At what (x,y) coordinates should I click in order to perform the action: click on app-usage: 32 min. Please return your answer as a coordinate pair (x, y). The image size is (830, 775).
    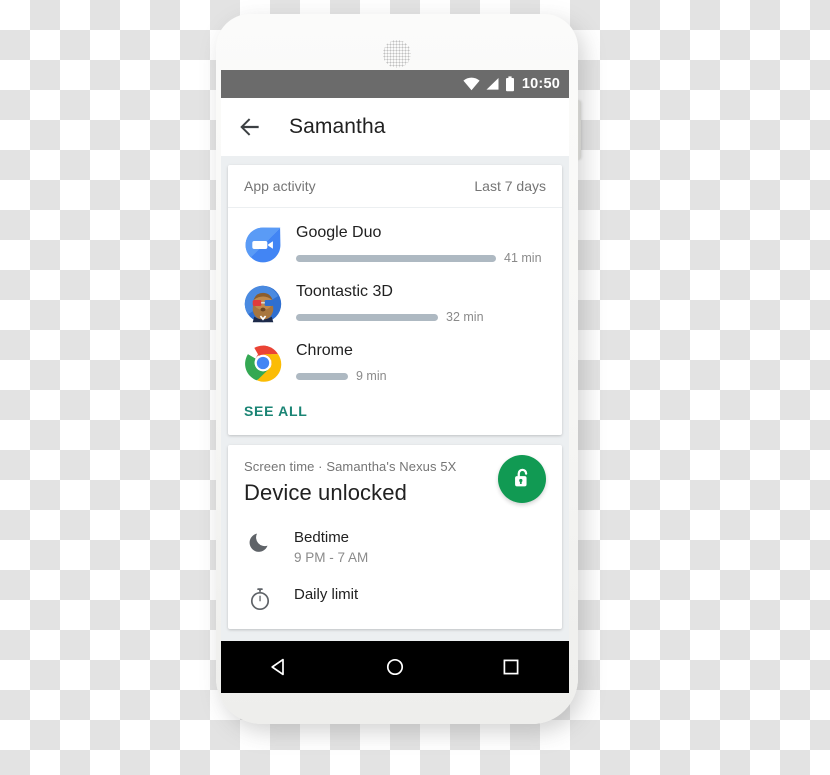
    Looking at the image, I should click on (421, 317).